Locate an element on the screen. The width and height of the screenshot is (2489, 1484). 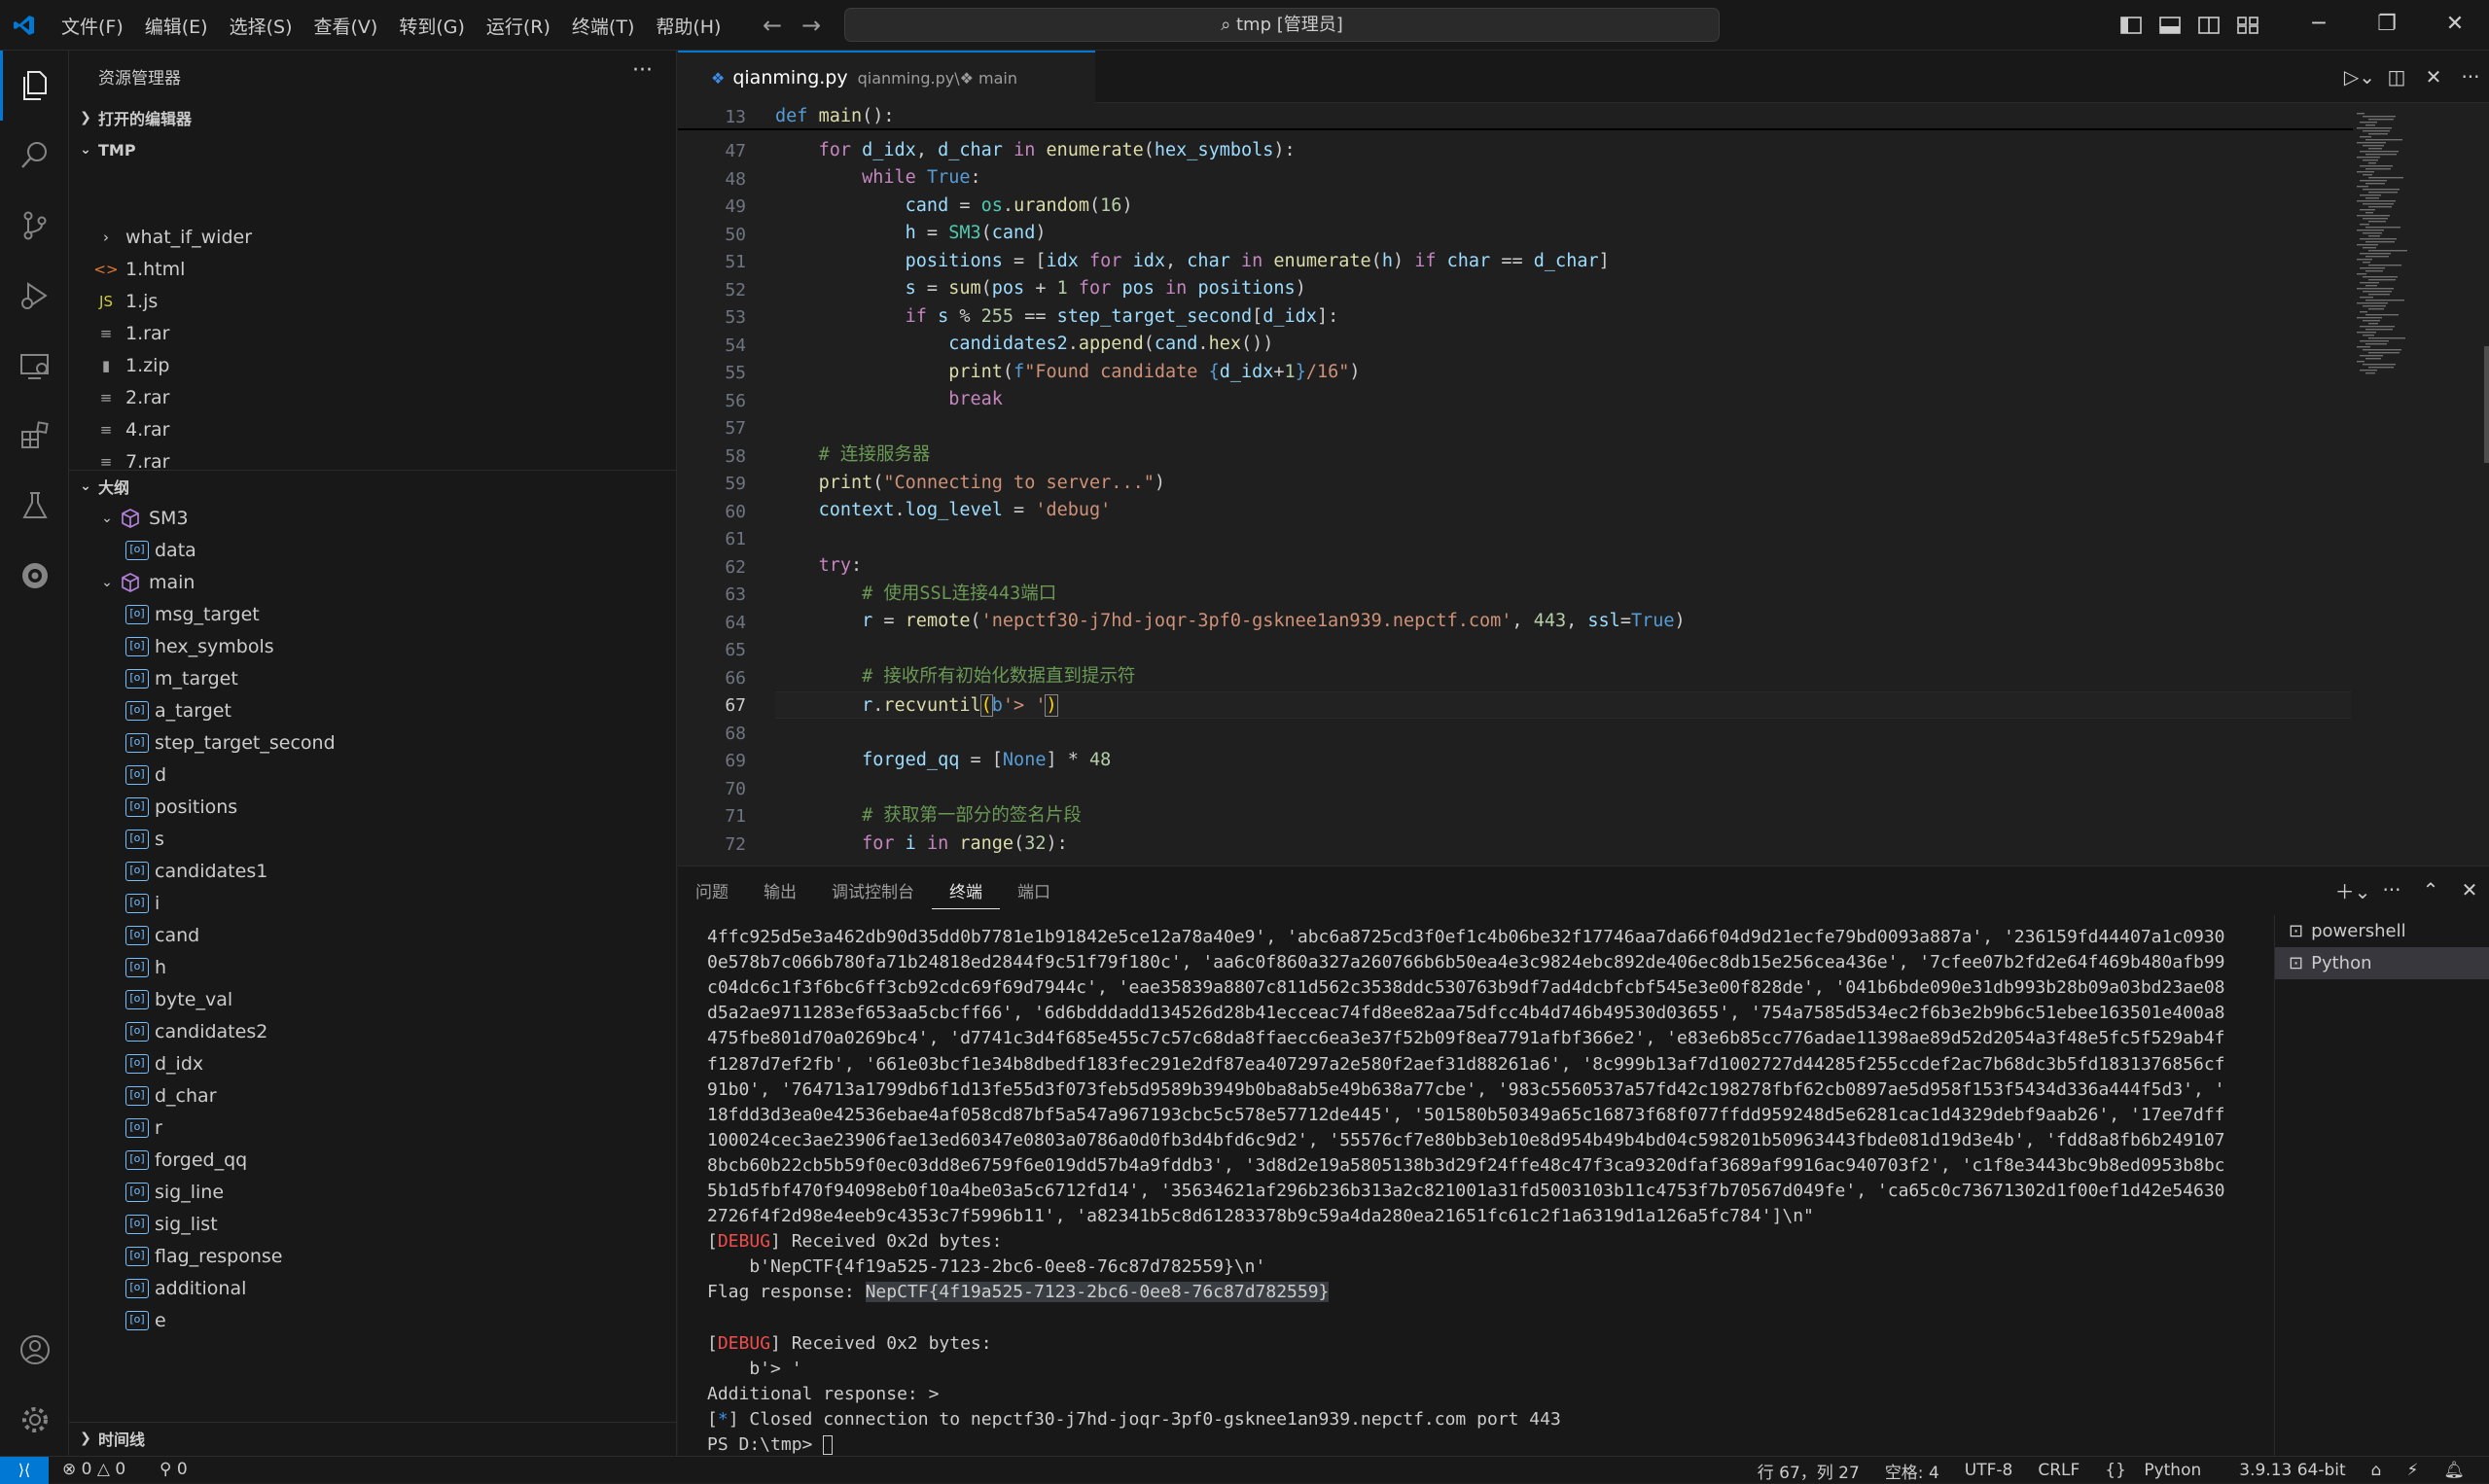
minimap-line is located at coordinates (2378, 169).